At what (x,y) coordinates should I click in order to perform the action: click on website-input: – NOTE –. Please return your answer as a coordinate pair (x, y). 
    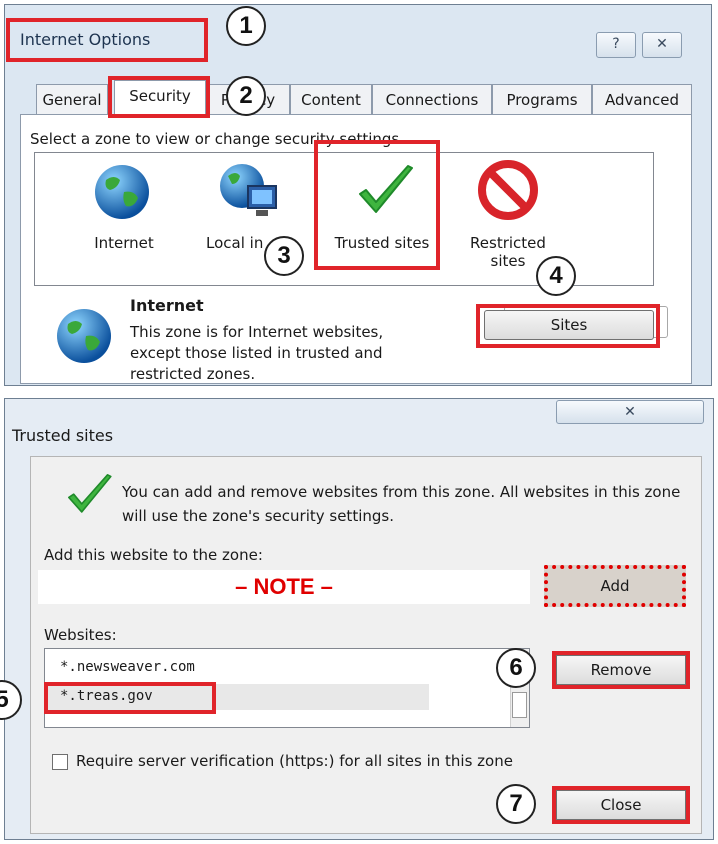
    Looking at the image, I should click on (284, 587).